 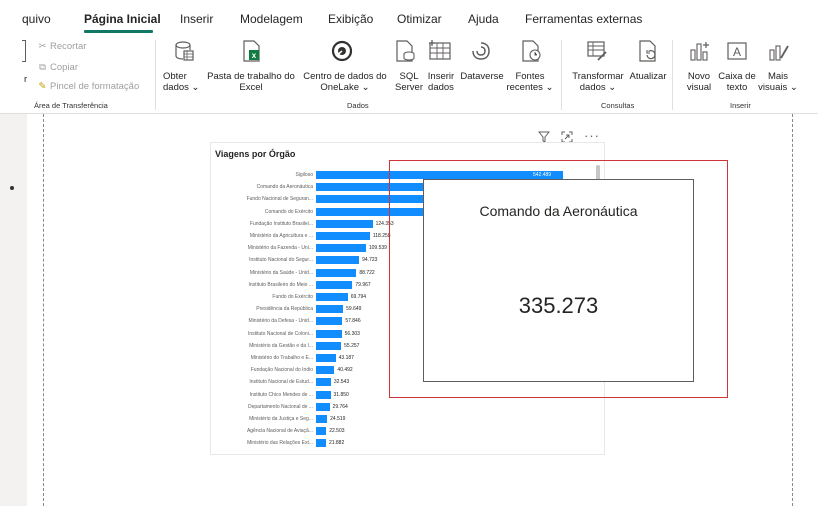 What do you see at coordinates (338, 419) in the screenshot?
I see `bar-value-label: 24.519` at bounding box center [338, 419].